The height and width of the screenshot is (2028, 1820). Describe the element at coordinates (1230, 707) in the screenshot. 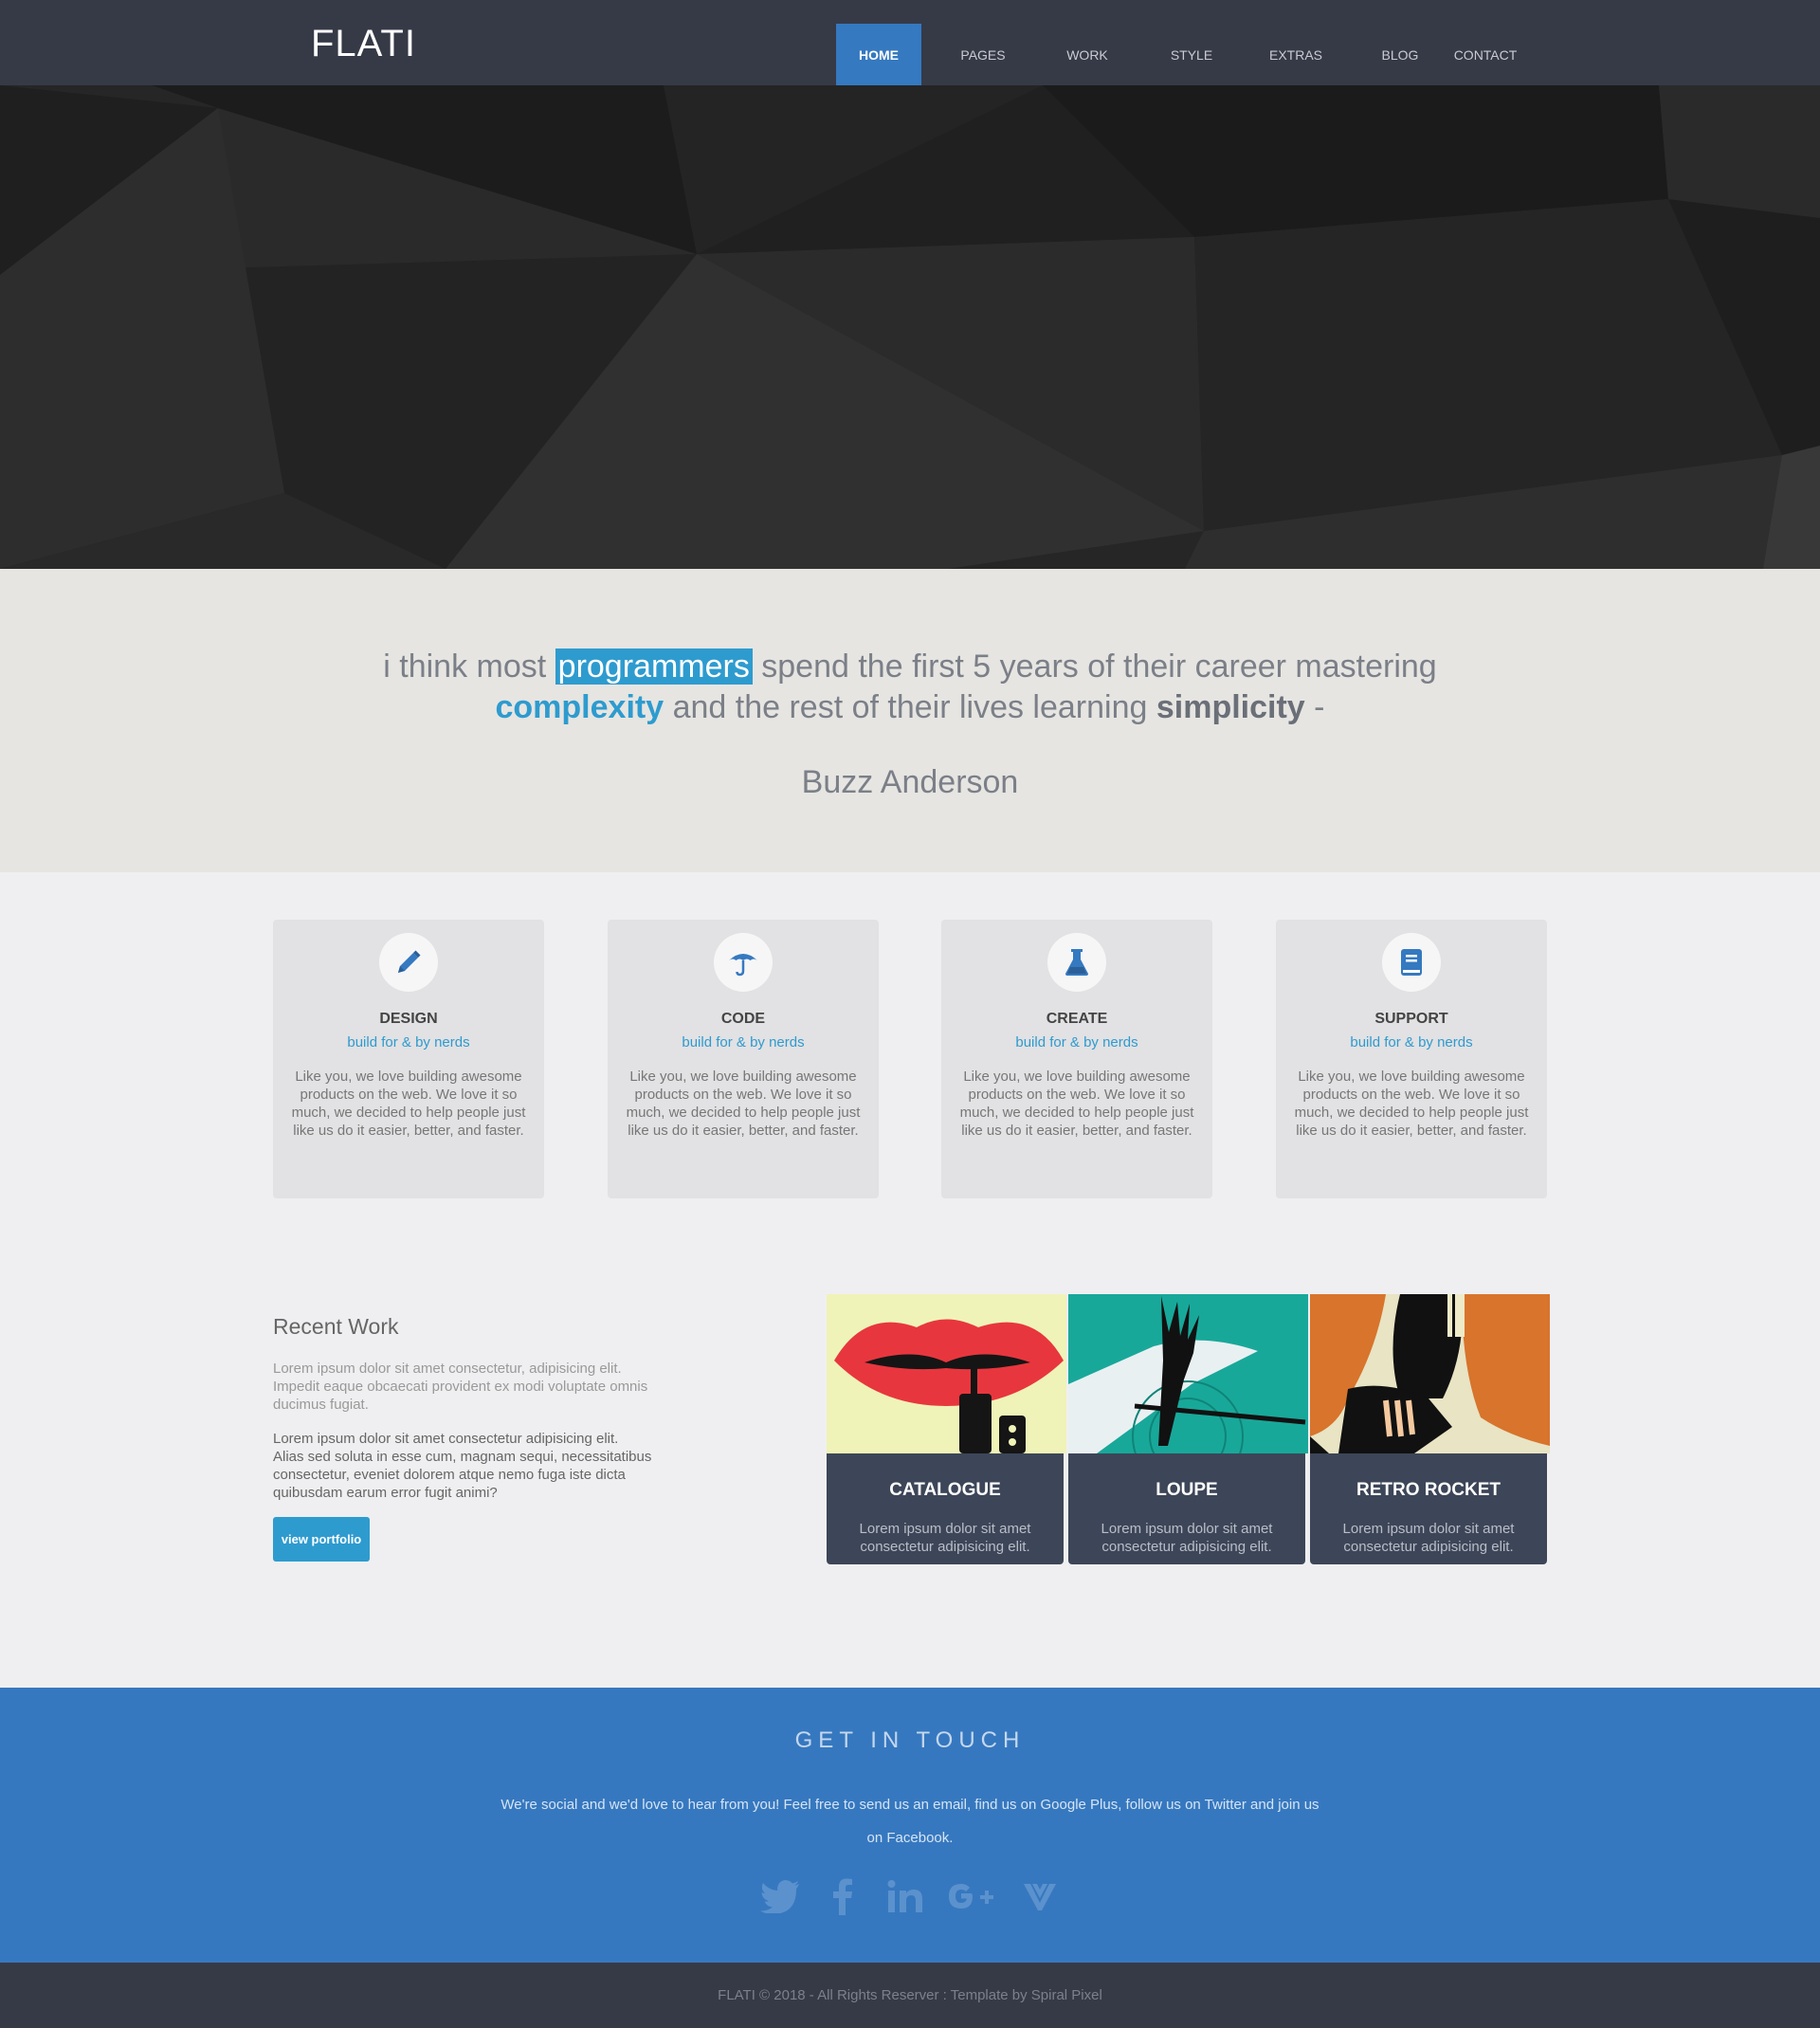

I see `quote-highlight-simplicity: simplicity` at that location.